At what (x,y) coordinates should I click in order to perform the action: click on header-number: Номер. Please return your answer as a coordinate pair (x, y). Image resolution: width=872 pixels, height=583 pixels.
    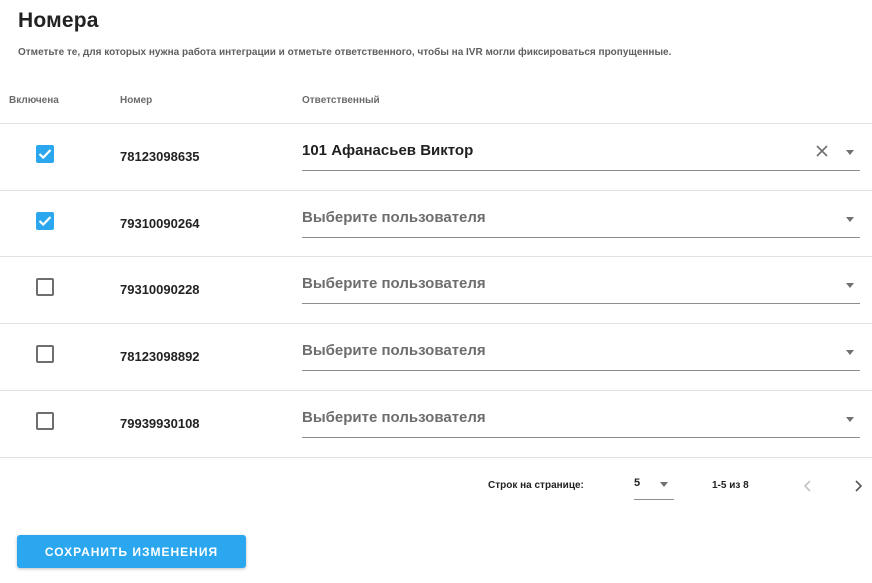
    Looking at the image, I should click on (136, 100).